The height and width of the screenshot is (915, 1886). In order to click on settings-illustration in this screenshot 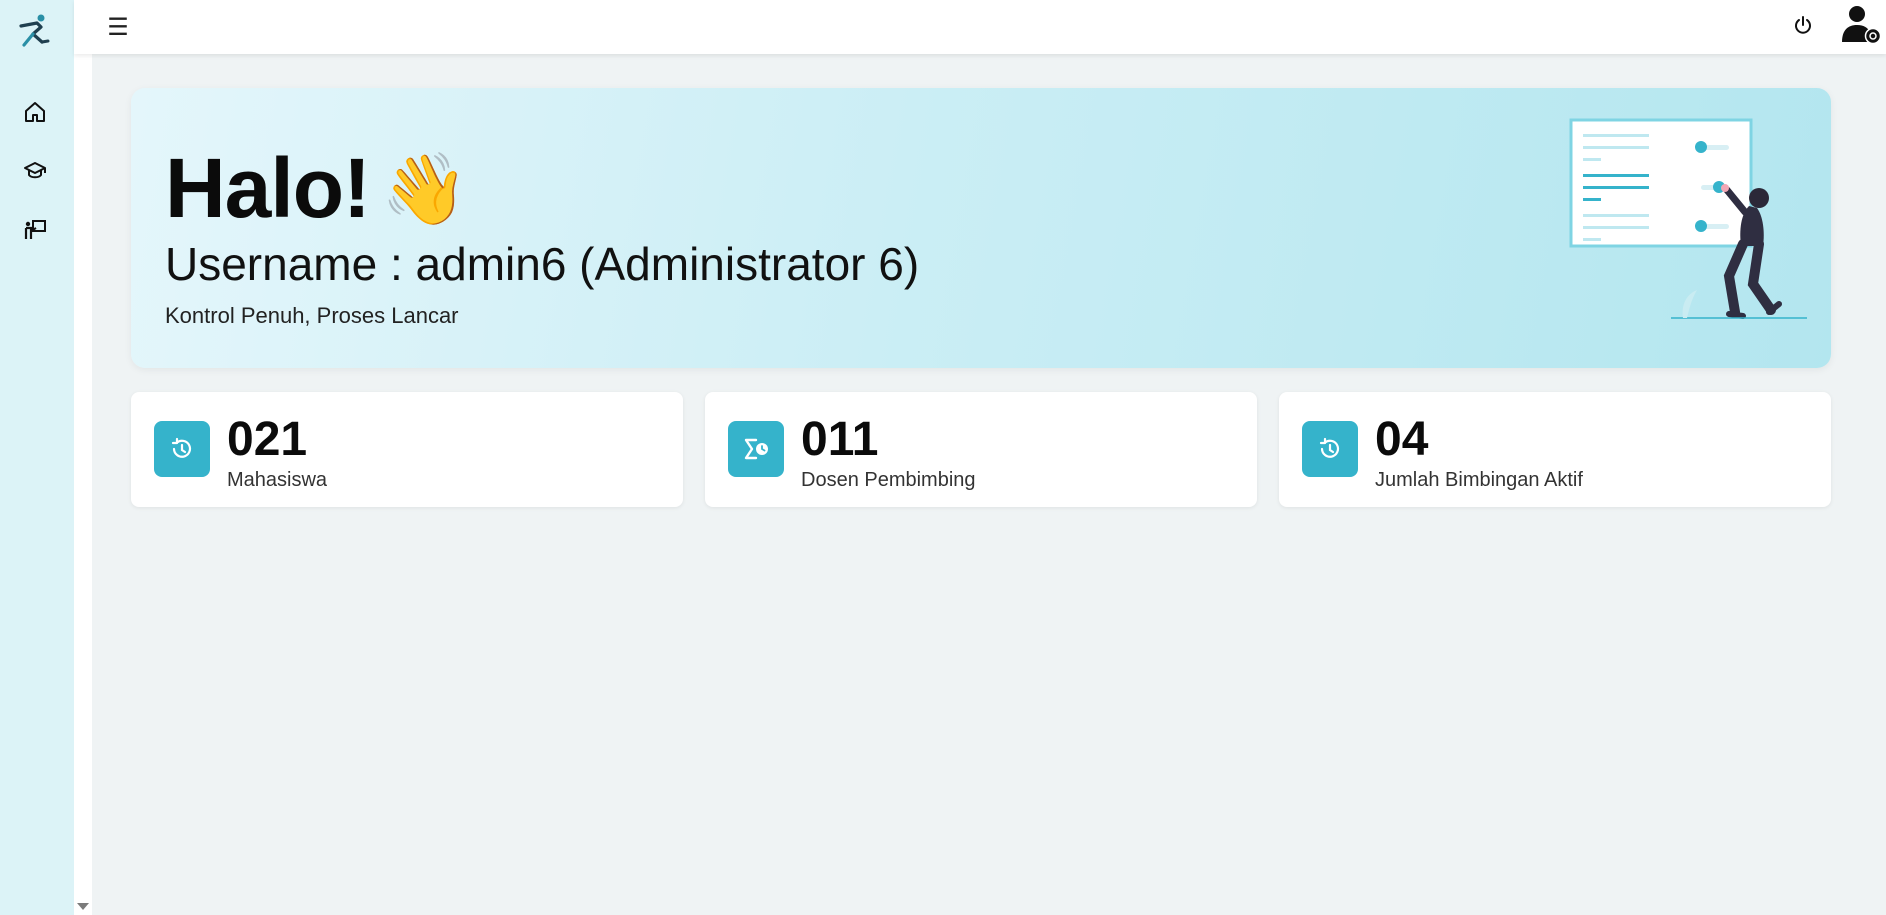, I will do `click(1671, 229)`.